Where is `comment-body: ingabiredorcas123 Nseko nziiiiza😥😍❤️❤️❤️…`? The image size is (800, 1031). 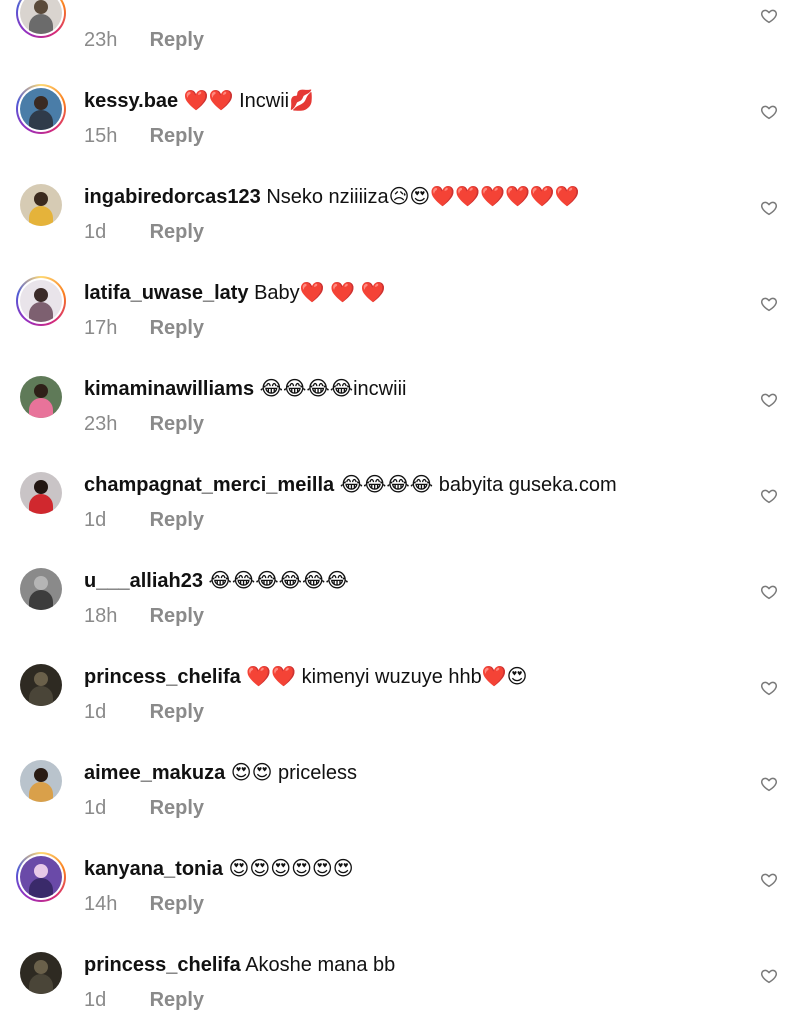
comment-body: ingabiredorcas123 Nseko nziiiiza😥😍❤️❤️❤️… is located at coordinates (332, 197).